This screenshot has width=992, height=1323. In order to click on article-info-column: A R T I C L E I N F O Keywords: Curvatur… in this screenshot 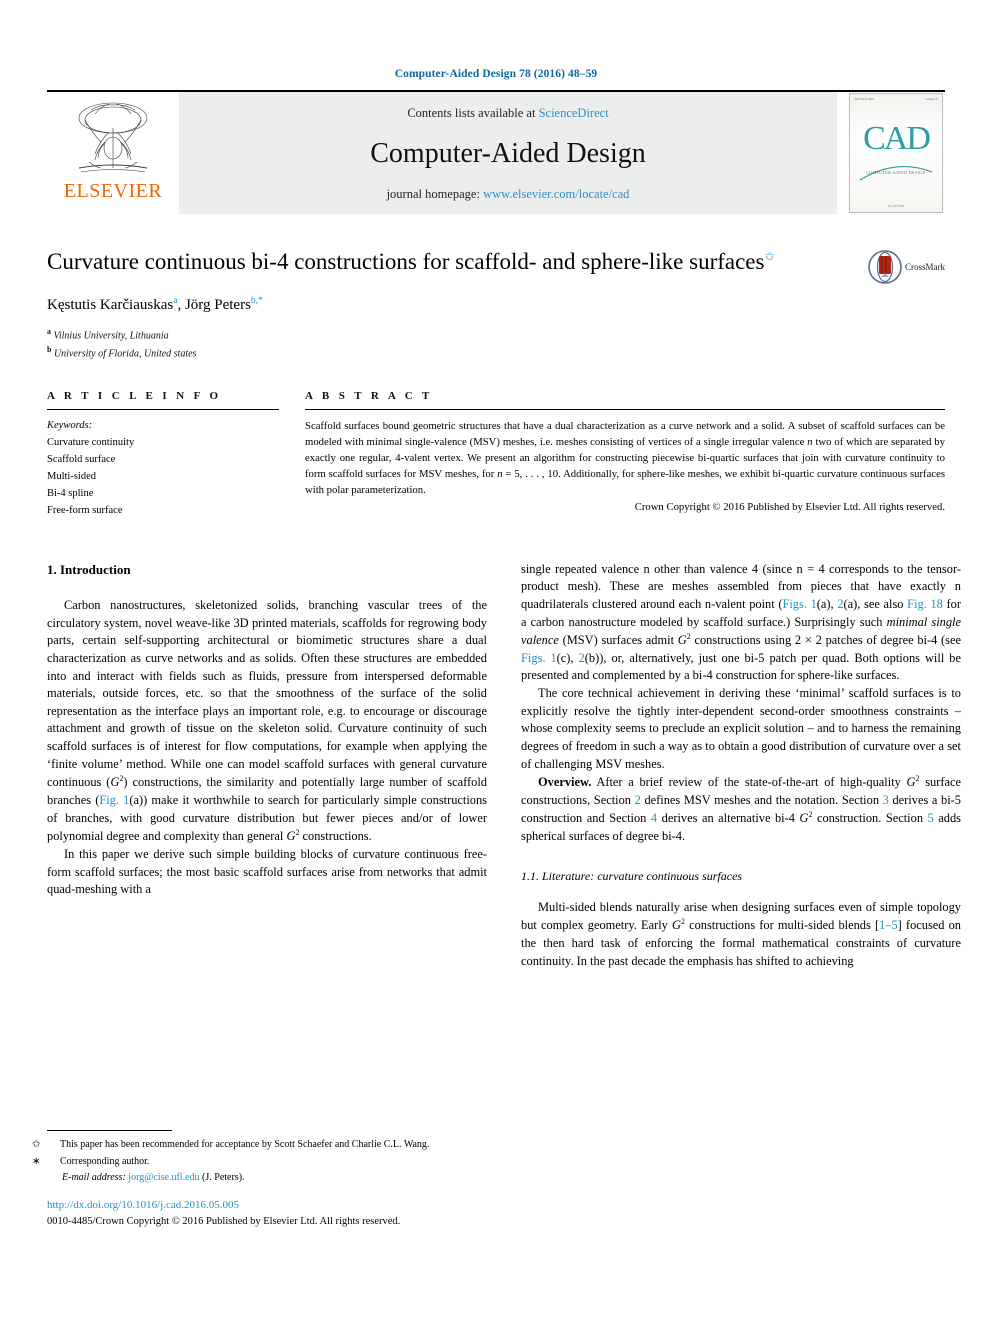, I will do `click(176, 454)`.